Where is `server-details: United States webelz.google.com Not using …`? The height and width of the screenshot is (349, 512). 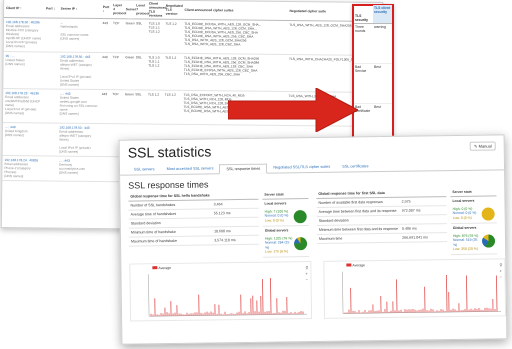
server-details: United States webelz.google.com Not using … is located at coordinates (78, 105).